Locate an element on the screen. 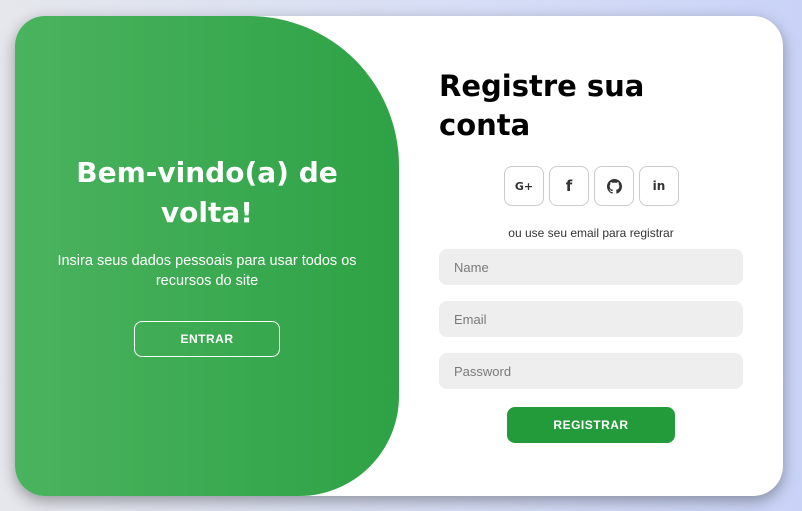  google-plus-button: G+ is located at coordinates (524, 186).